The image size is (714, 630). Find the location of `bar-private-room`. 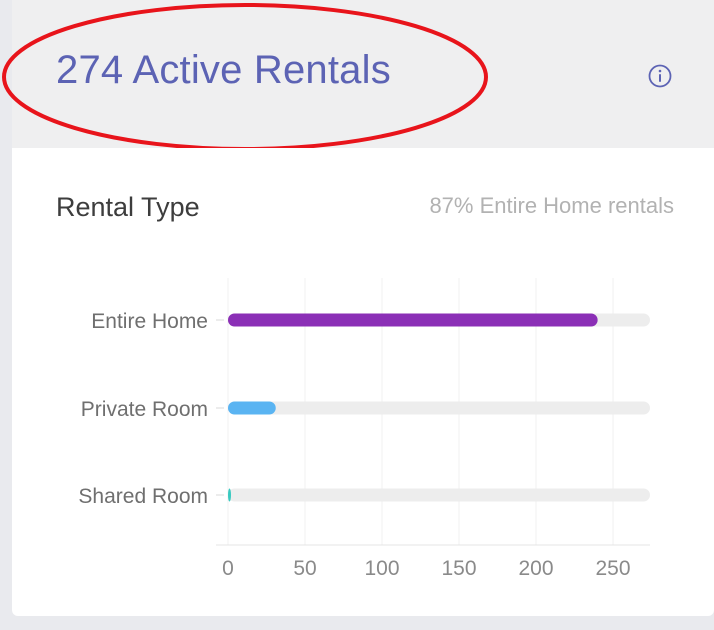

bar-private-room is located at coordinates (252, 408).